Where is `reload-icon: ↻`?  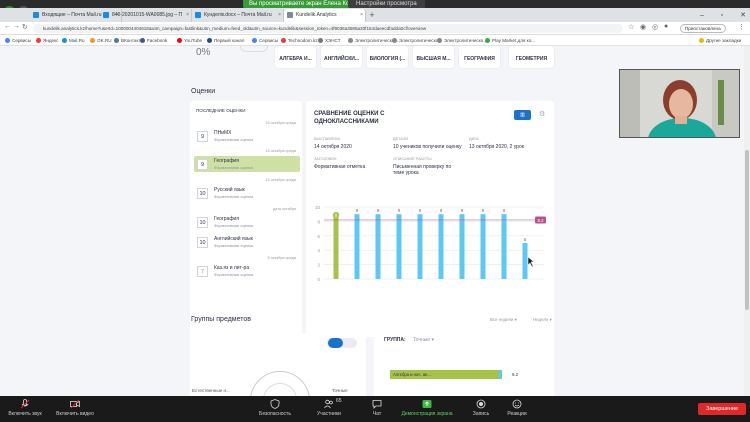 reload-icon: ↻ is located at coordinates (25, 27).